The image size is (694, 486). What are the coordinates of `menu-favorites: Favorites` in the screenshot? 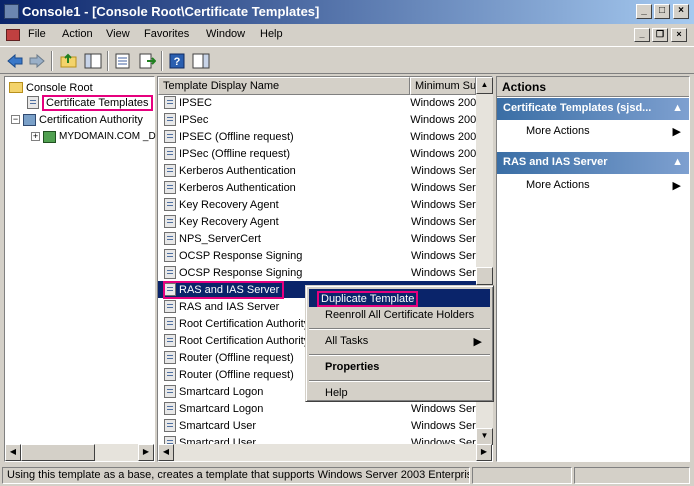 It's located at (166, 34).